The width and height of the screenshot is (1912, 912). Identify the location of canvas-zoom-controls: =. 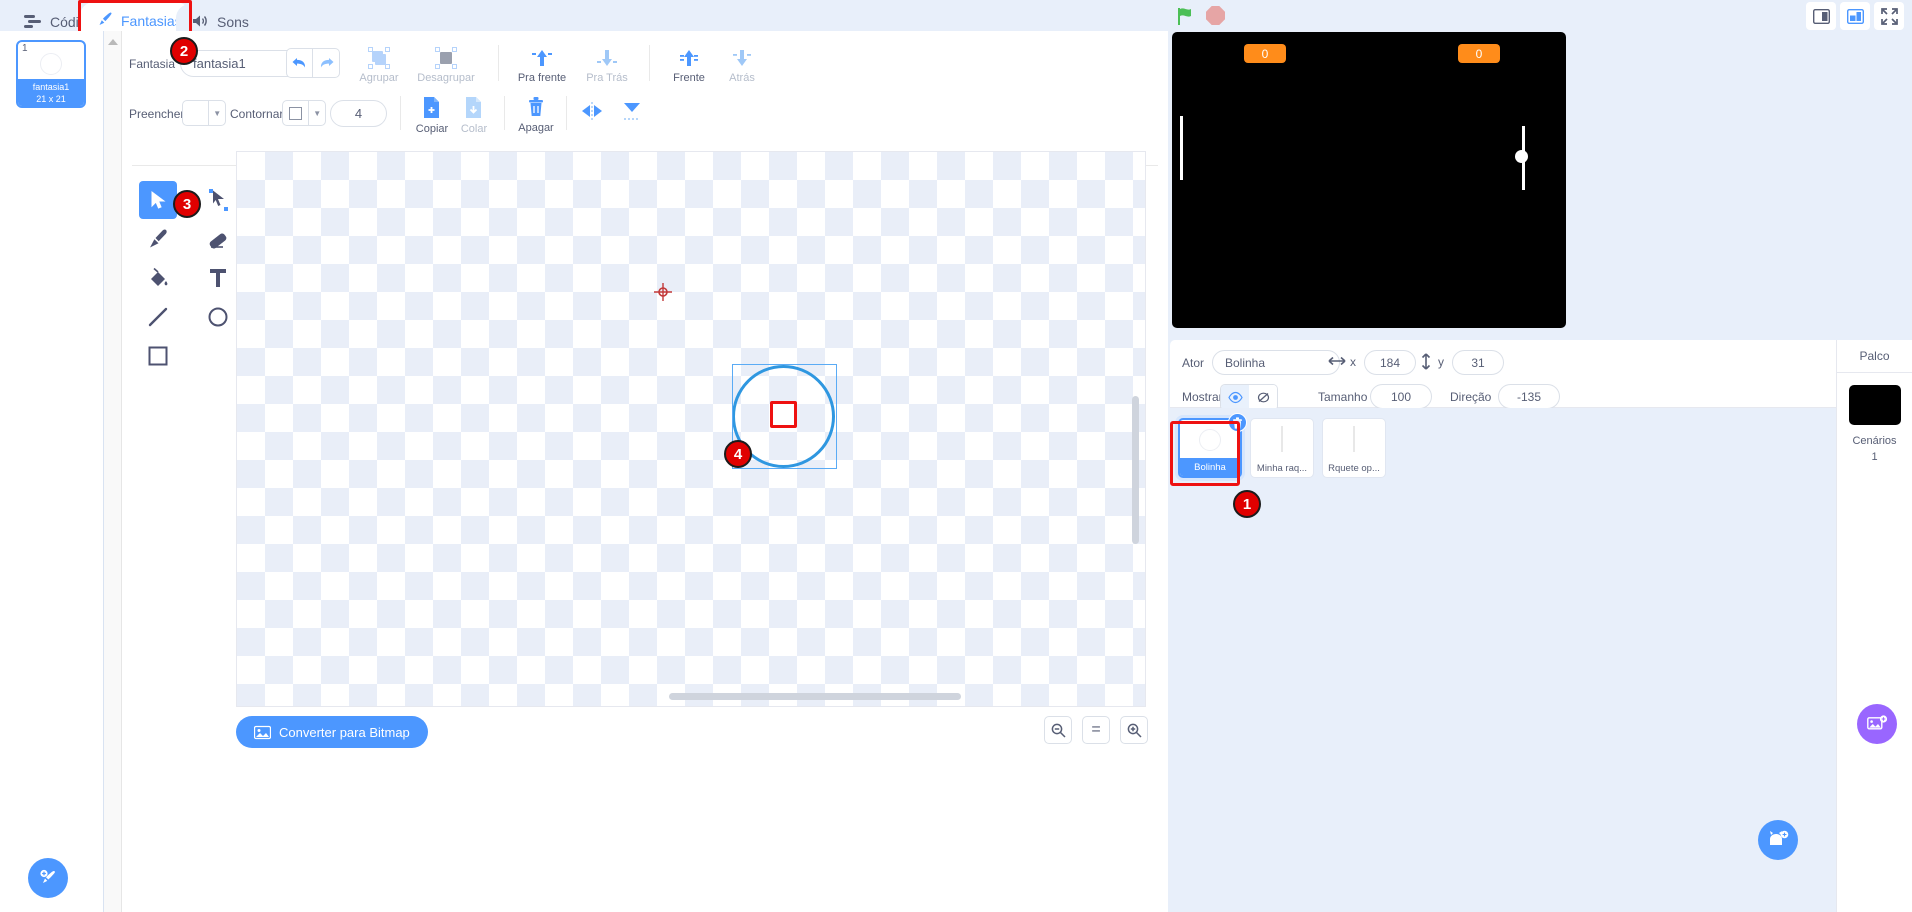
(1096, 730).